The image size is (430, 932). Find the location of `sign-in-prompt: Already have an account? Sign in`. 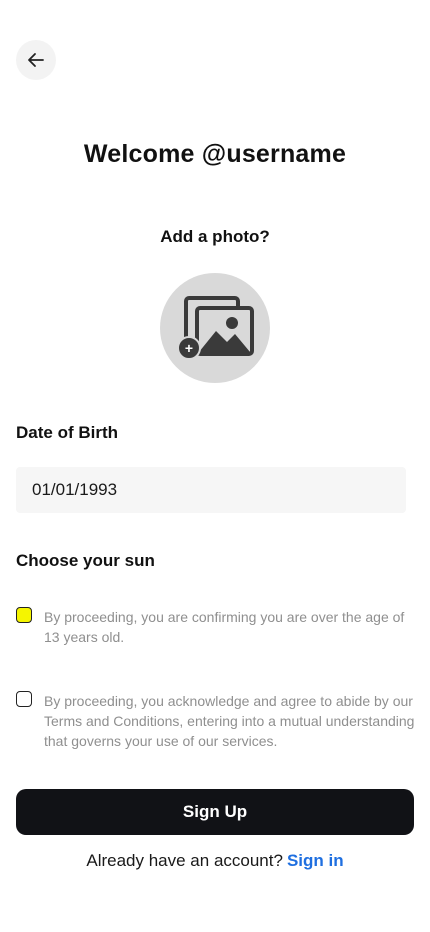

sign-in-prompt: Already have an account? Sign in is located at coordinates (215, 861).